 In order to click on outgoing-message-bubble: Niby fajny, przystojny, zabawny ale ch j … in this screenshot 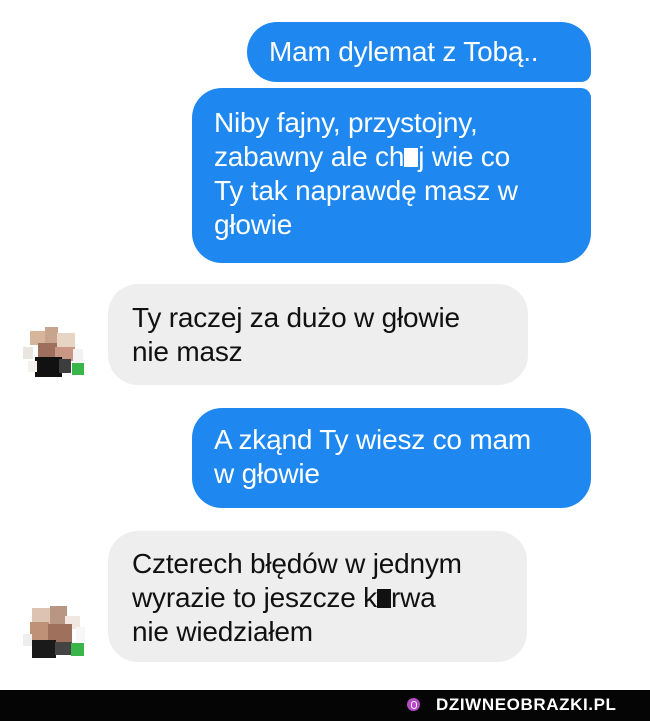, I will do `click(391, 175)`.